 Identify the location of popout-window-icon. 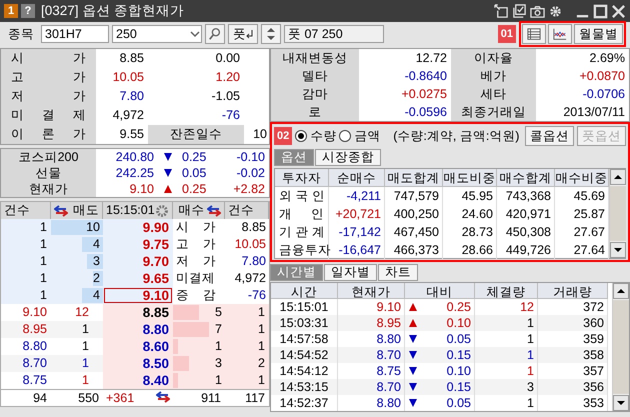
(501, 11).